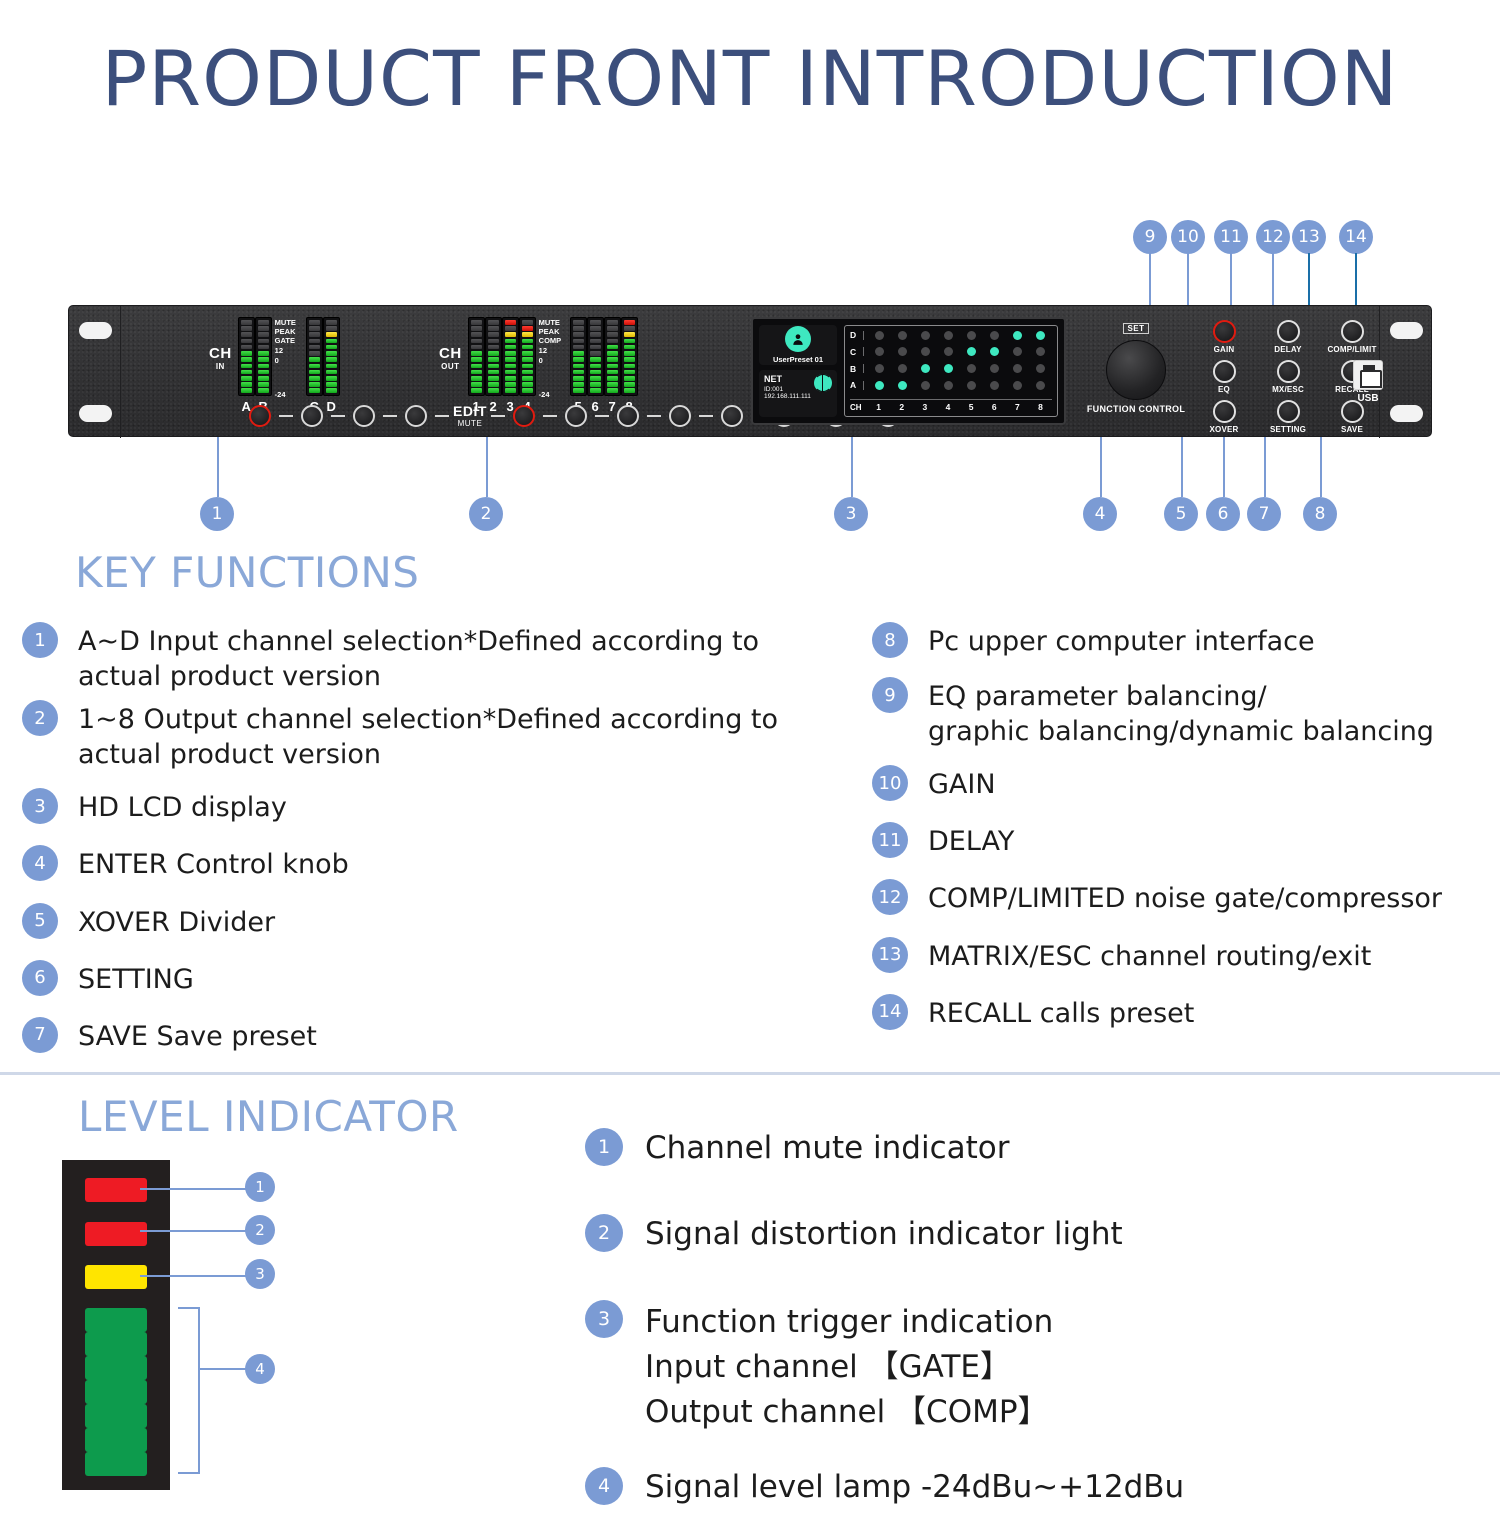  I want to click on meter-c: C, so click(314, 365).